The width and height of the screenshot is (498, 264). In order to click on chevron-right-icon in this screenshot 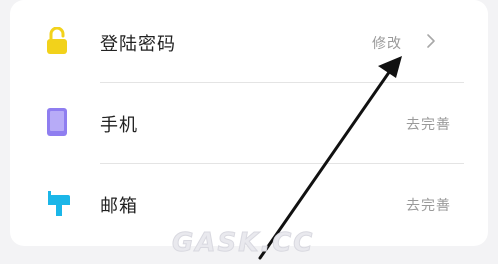, I will do `click(431, 43)`.